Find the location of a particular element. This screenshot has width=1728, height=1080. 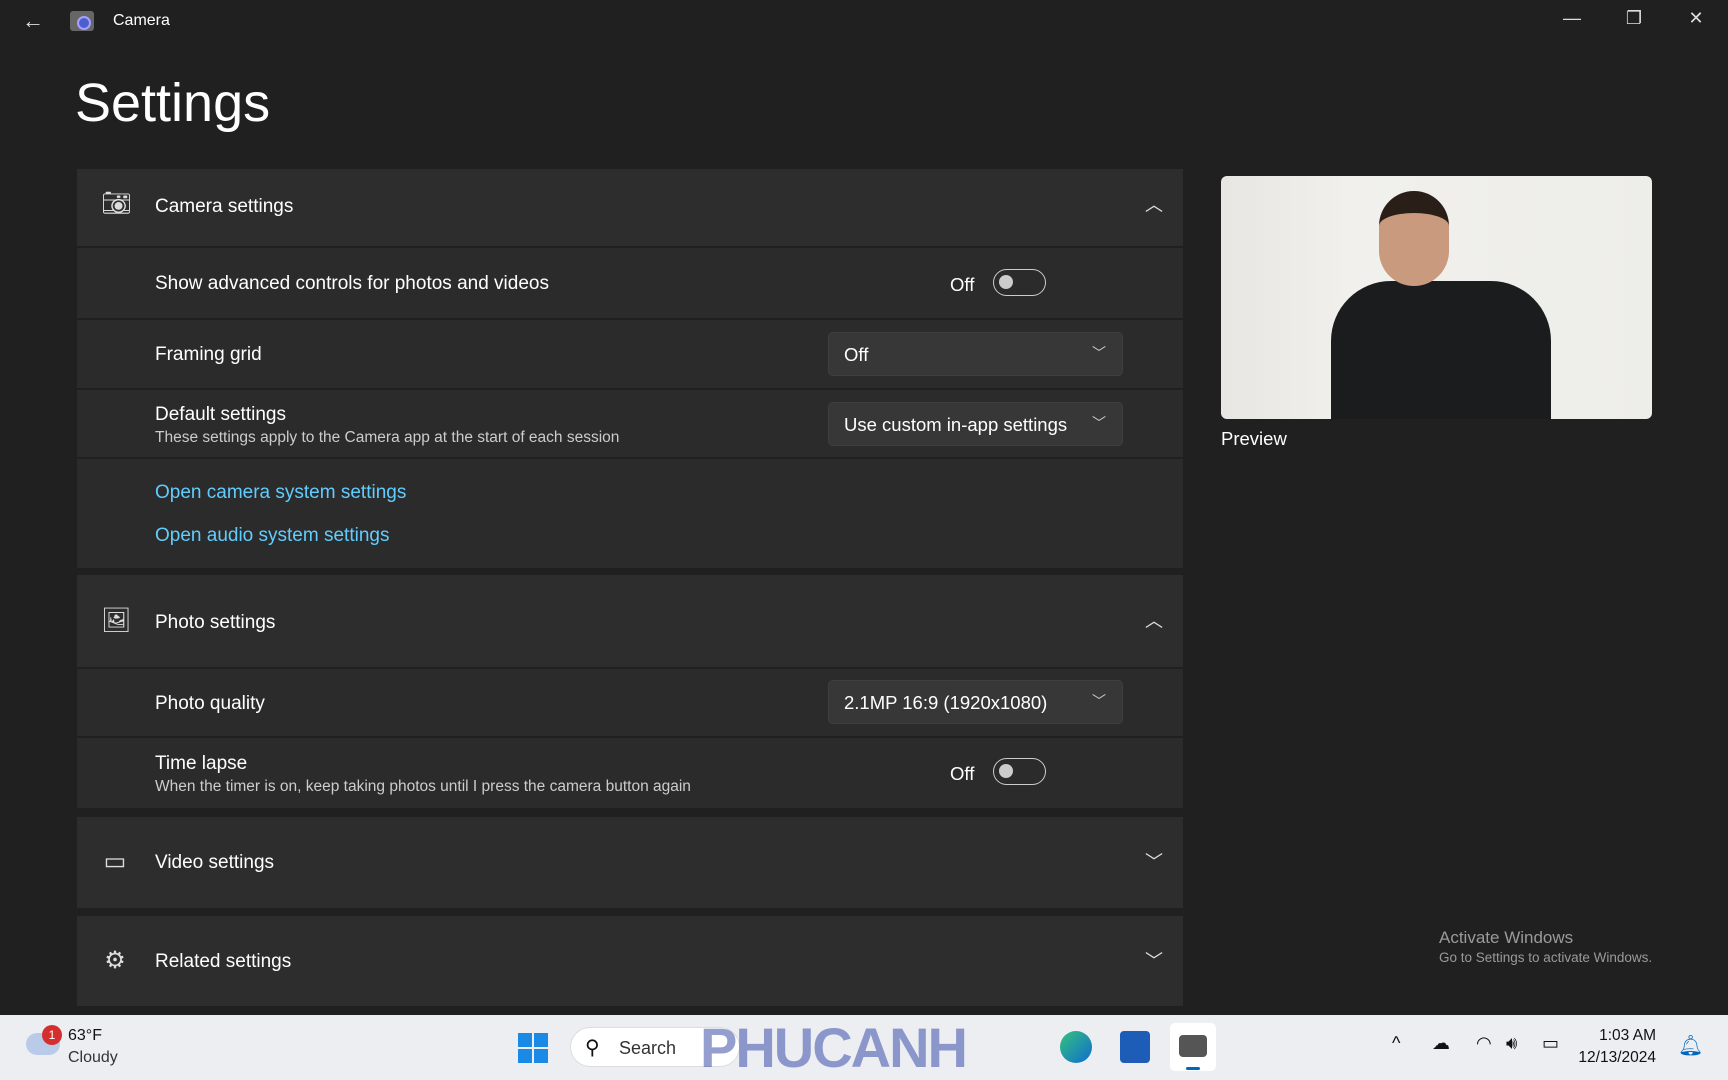

section-title: Camera settings is located at coordinates (224, 206).